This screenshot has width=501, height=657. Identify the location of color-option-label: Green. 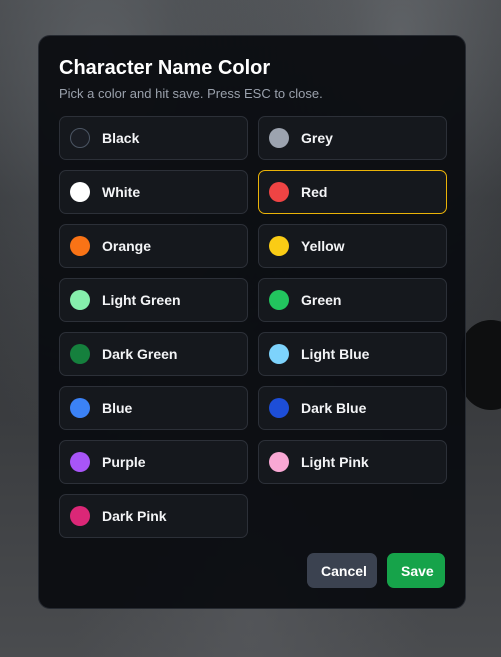
(321, 300).